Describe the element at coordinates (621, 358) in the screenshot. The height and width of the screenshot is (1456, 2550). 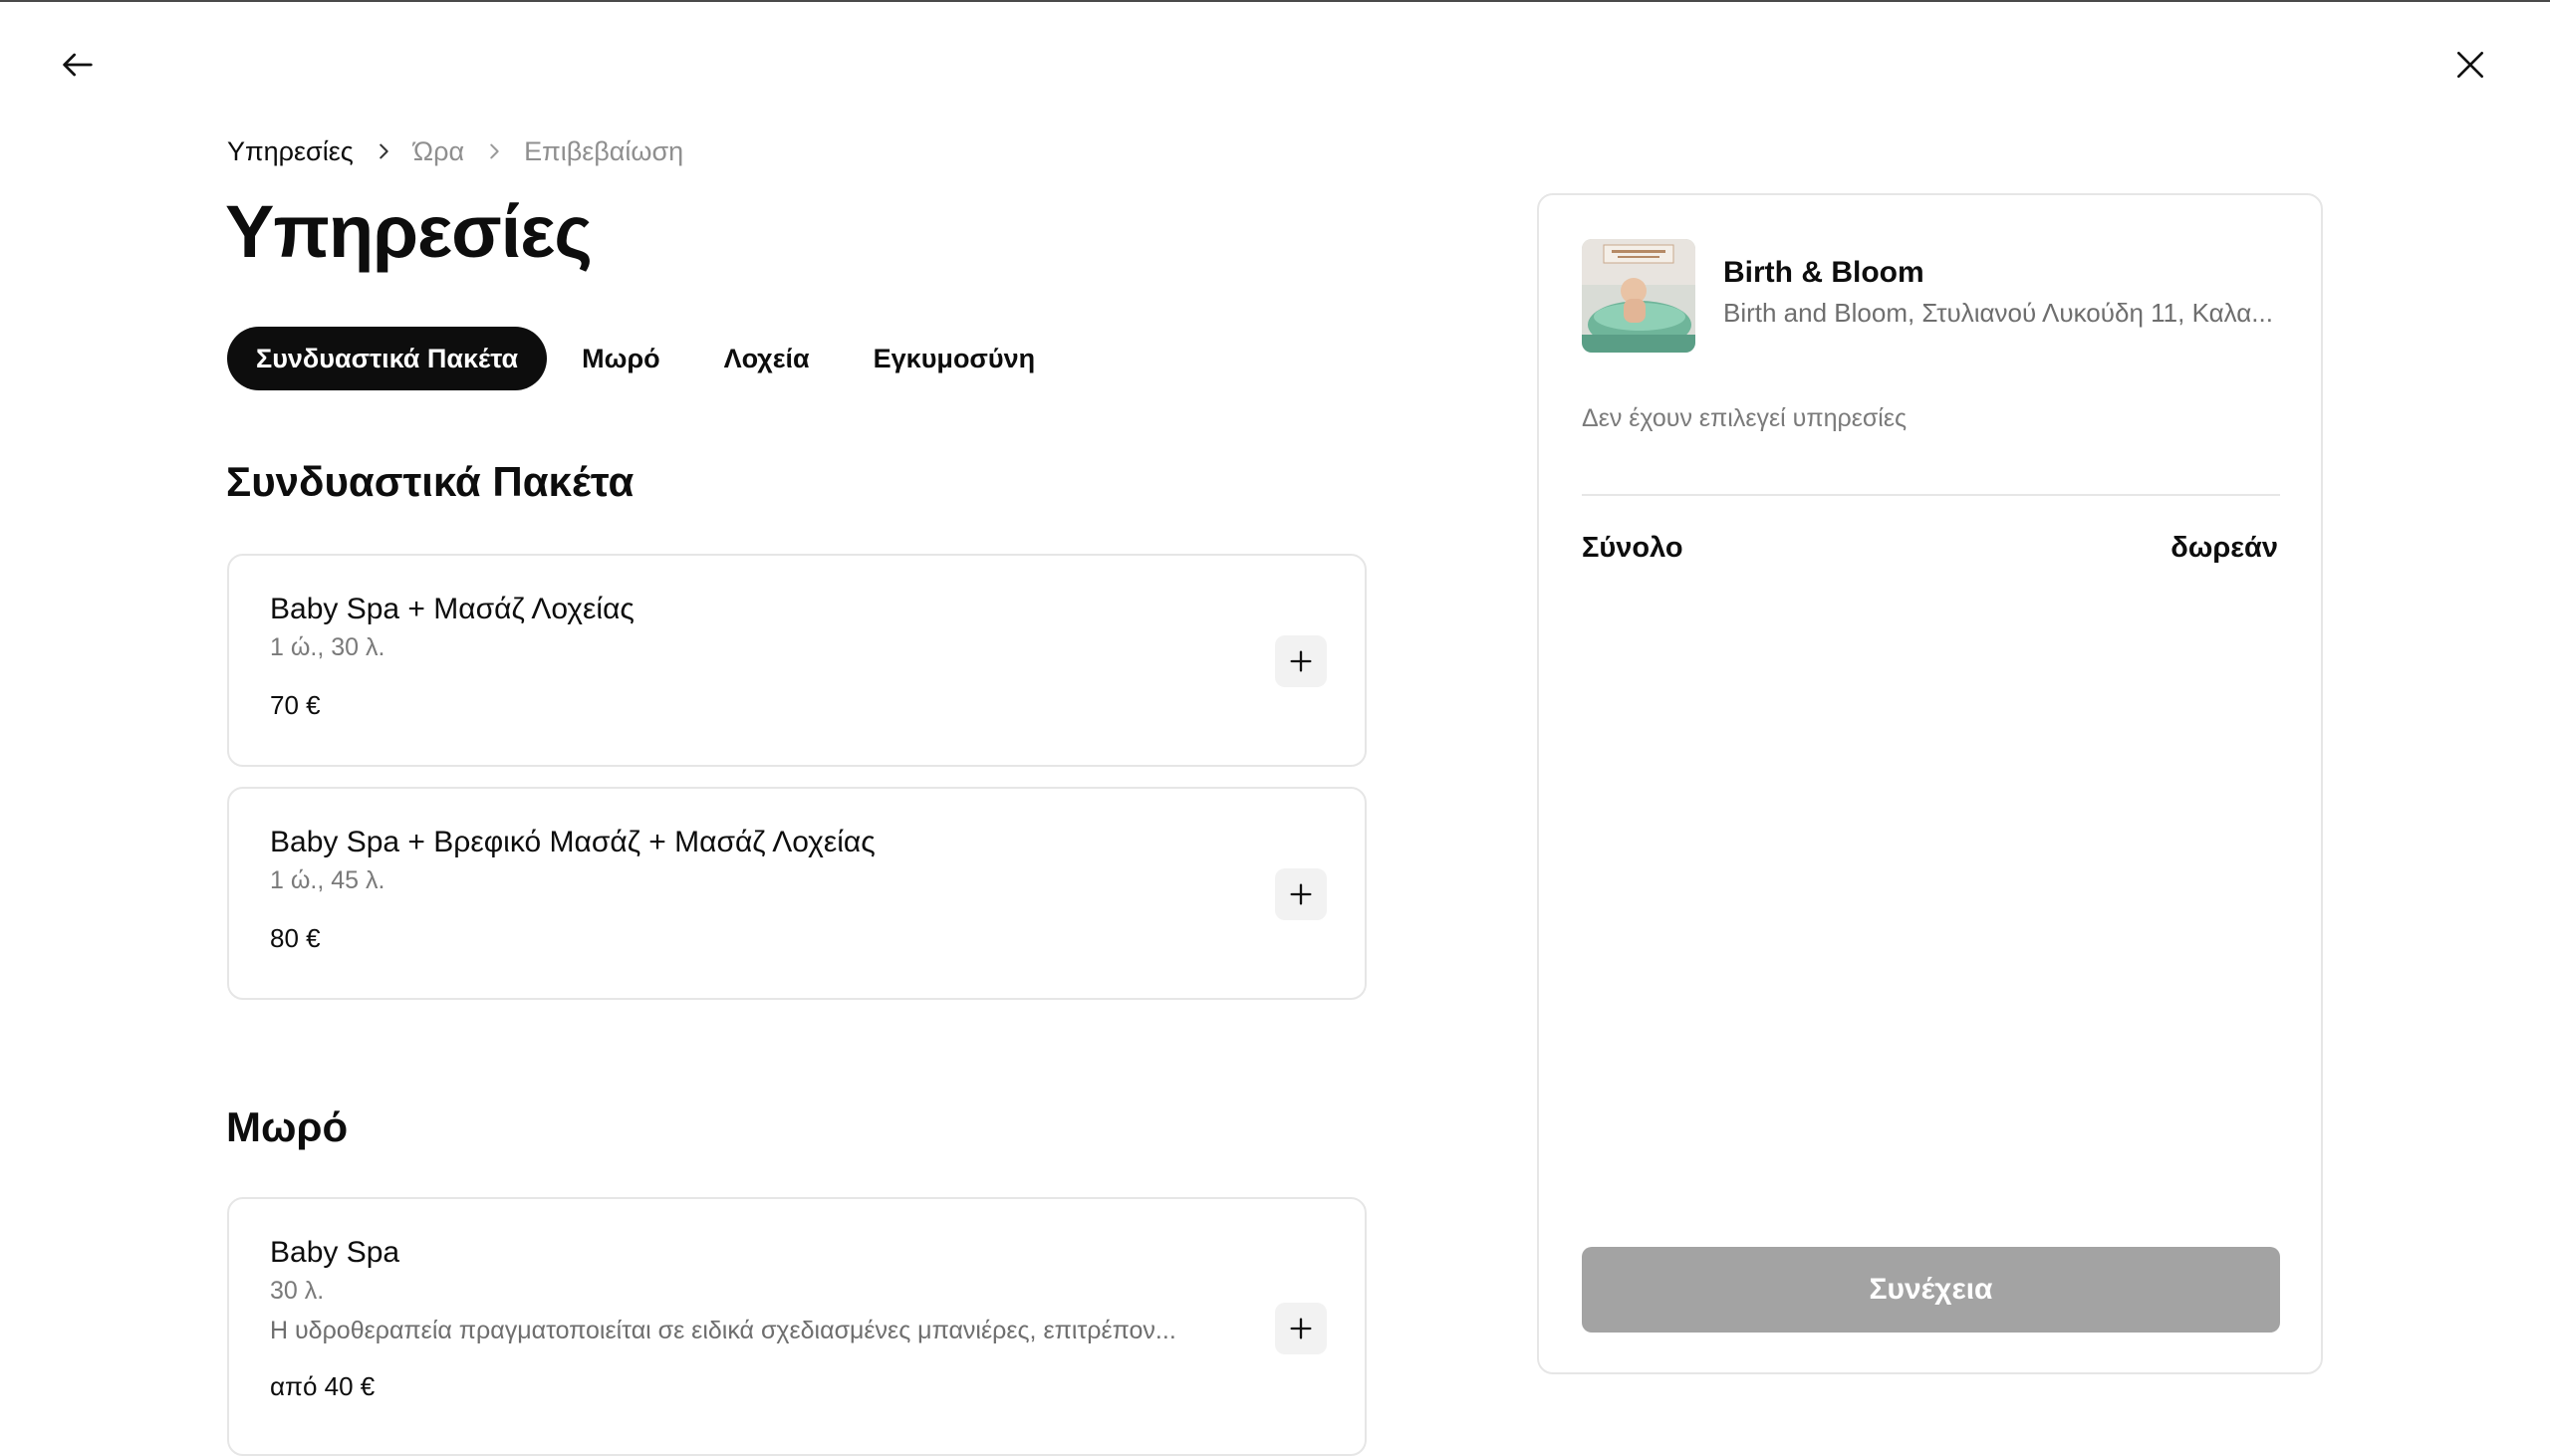
I see `tab-baby: Μωρό` at that location.